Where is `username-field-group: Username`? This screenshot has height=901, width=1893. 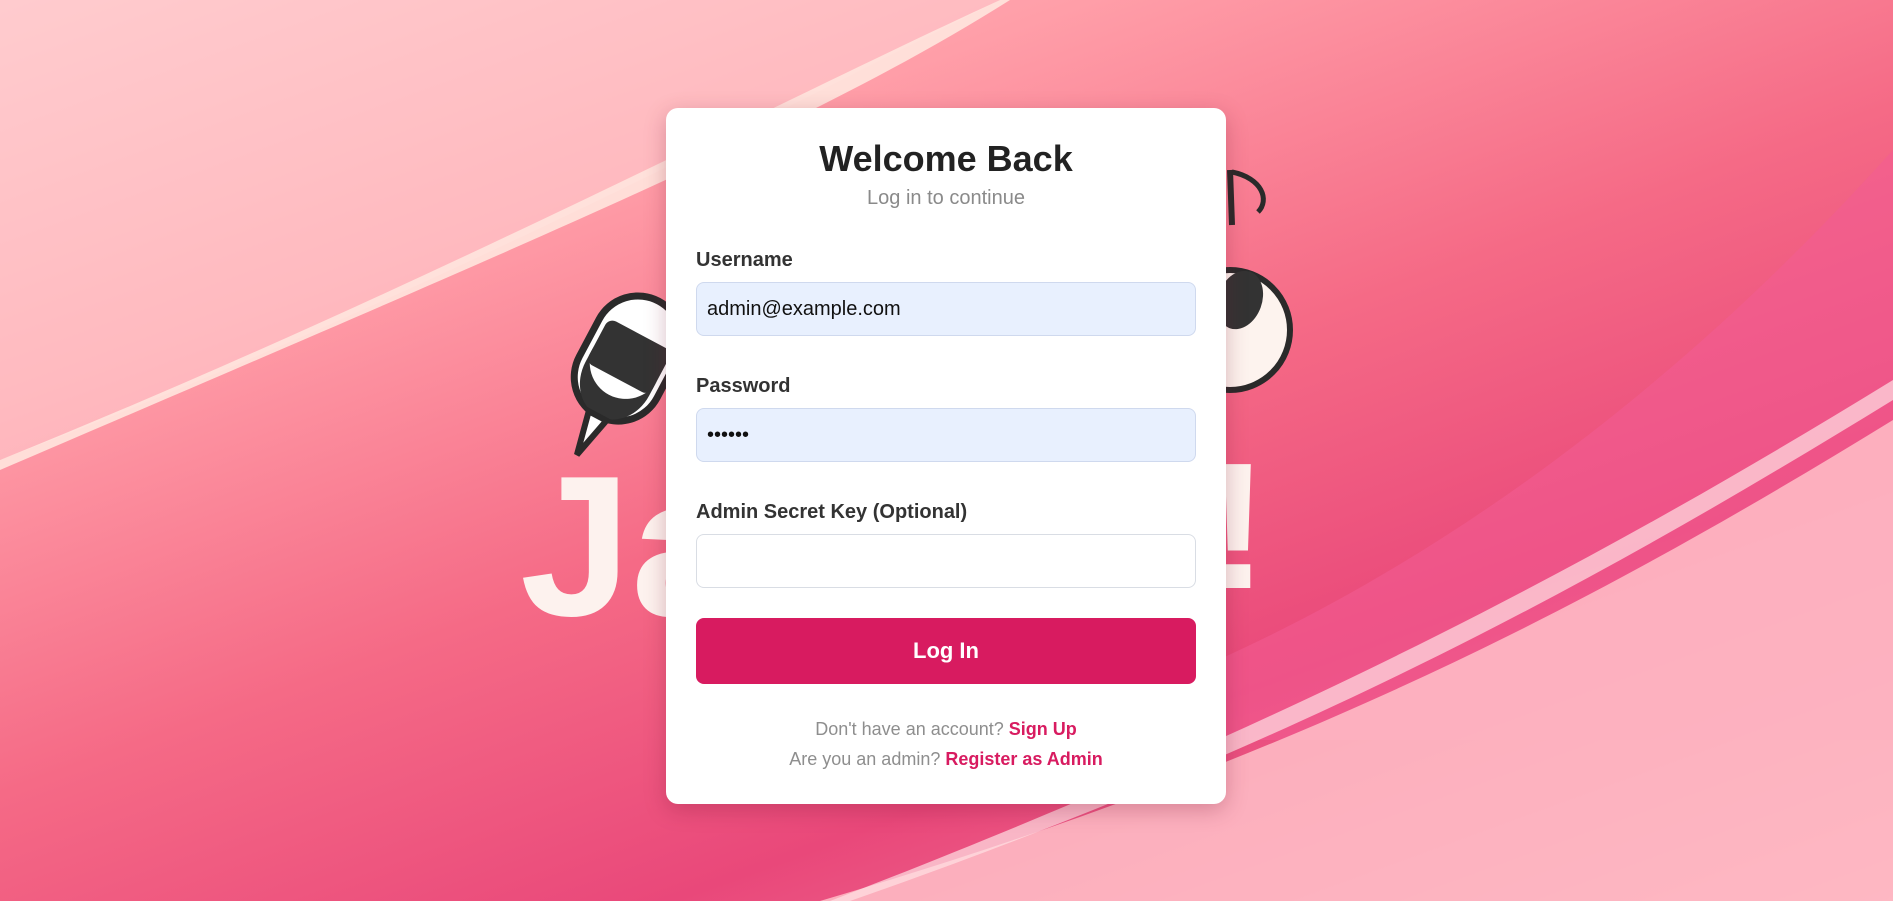 username-field-group: Username is located at coordinates (946, 292).